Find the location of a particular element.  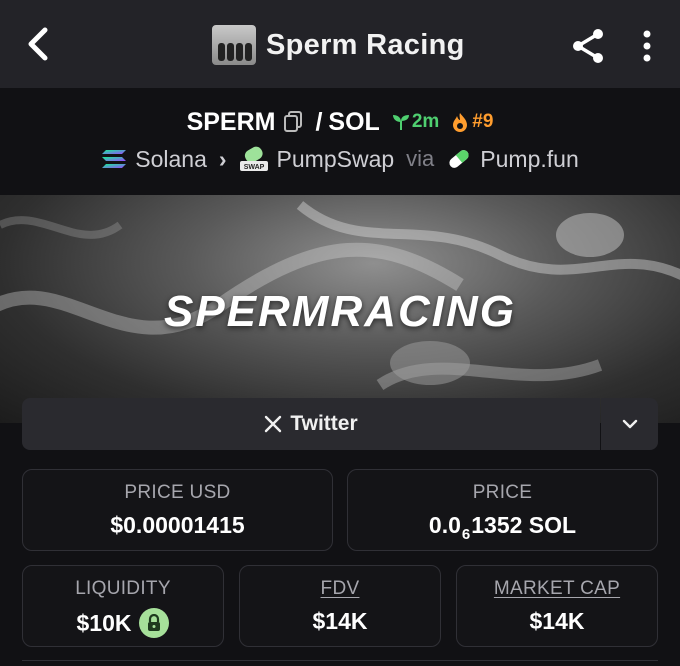

copy-button is located at coordinates (293, 122).